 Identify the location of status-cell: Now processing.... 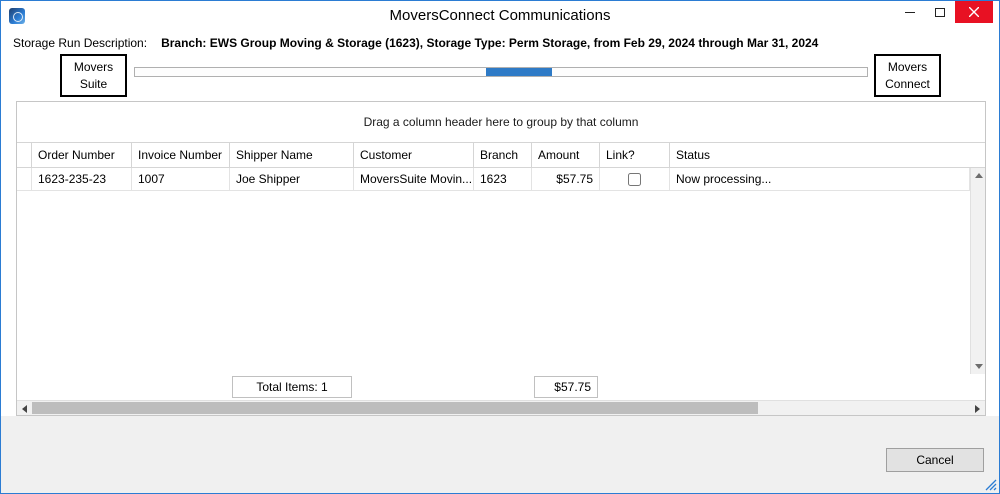
(820, 179).